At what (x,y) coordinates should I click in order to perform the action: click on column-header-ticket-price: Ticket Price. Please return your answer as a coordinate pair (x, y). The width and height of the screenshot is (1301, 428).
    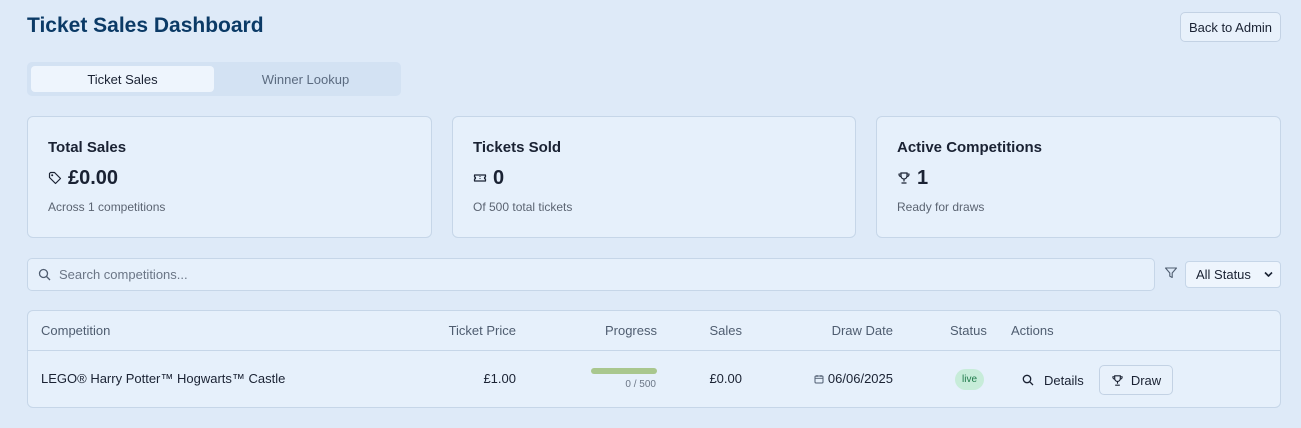
    Looking at the image, I should click on (482, 330).